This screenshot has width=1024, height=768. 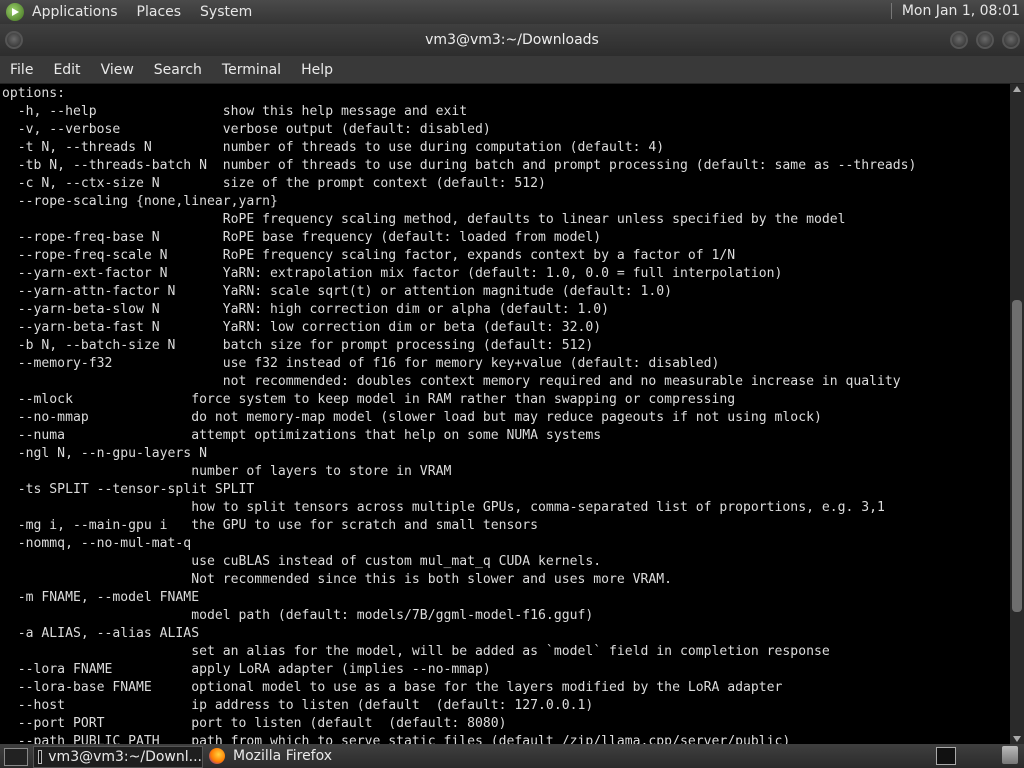 I want to click on firefox-icon, so click(x=217, y=756).